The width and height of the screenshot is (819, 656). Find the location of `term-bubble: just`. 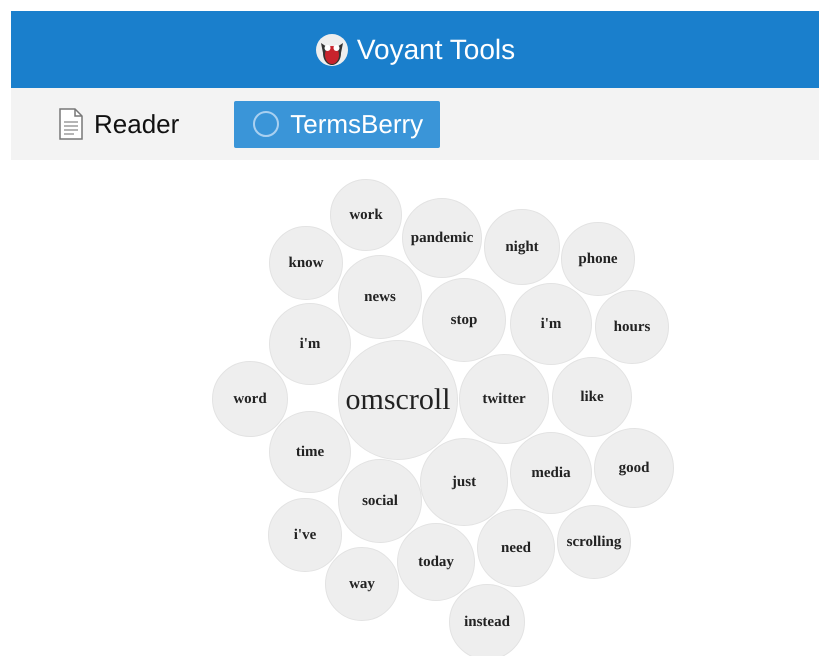

term-bubble: just is located at coordinates (464, 482).